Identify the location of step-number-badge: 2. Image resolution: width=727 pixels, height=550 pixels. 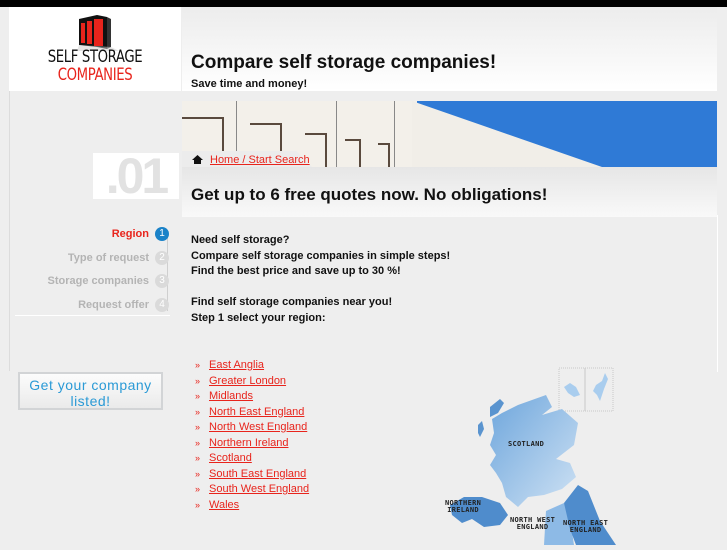
(162, 257).